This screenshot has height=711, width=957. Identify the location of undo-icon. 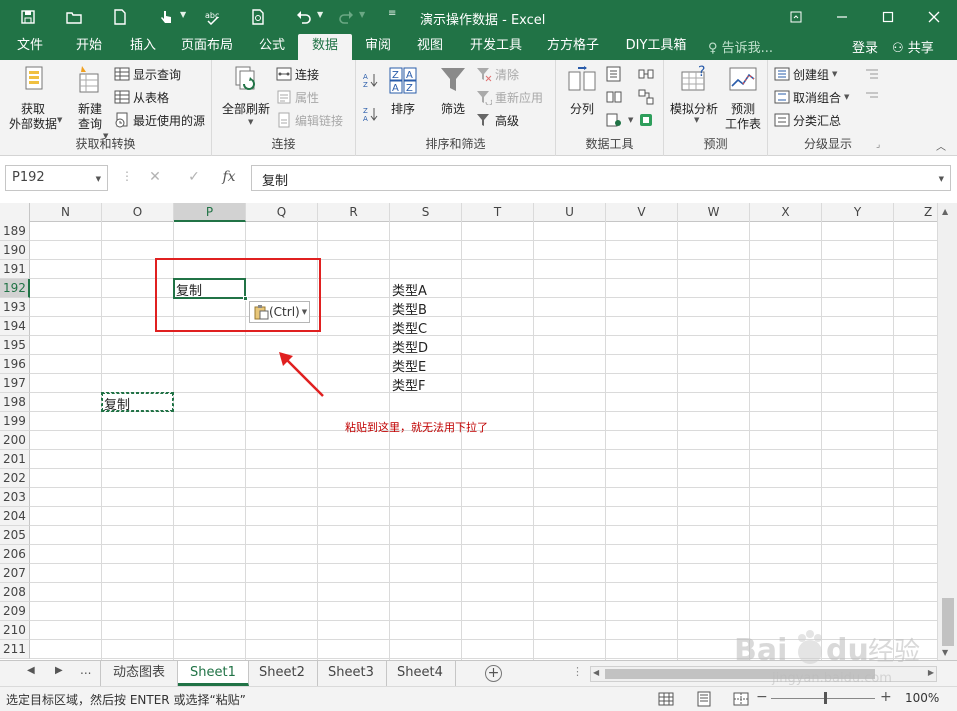
(304, 17).